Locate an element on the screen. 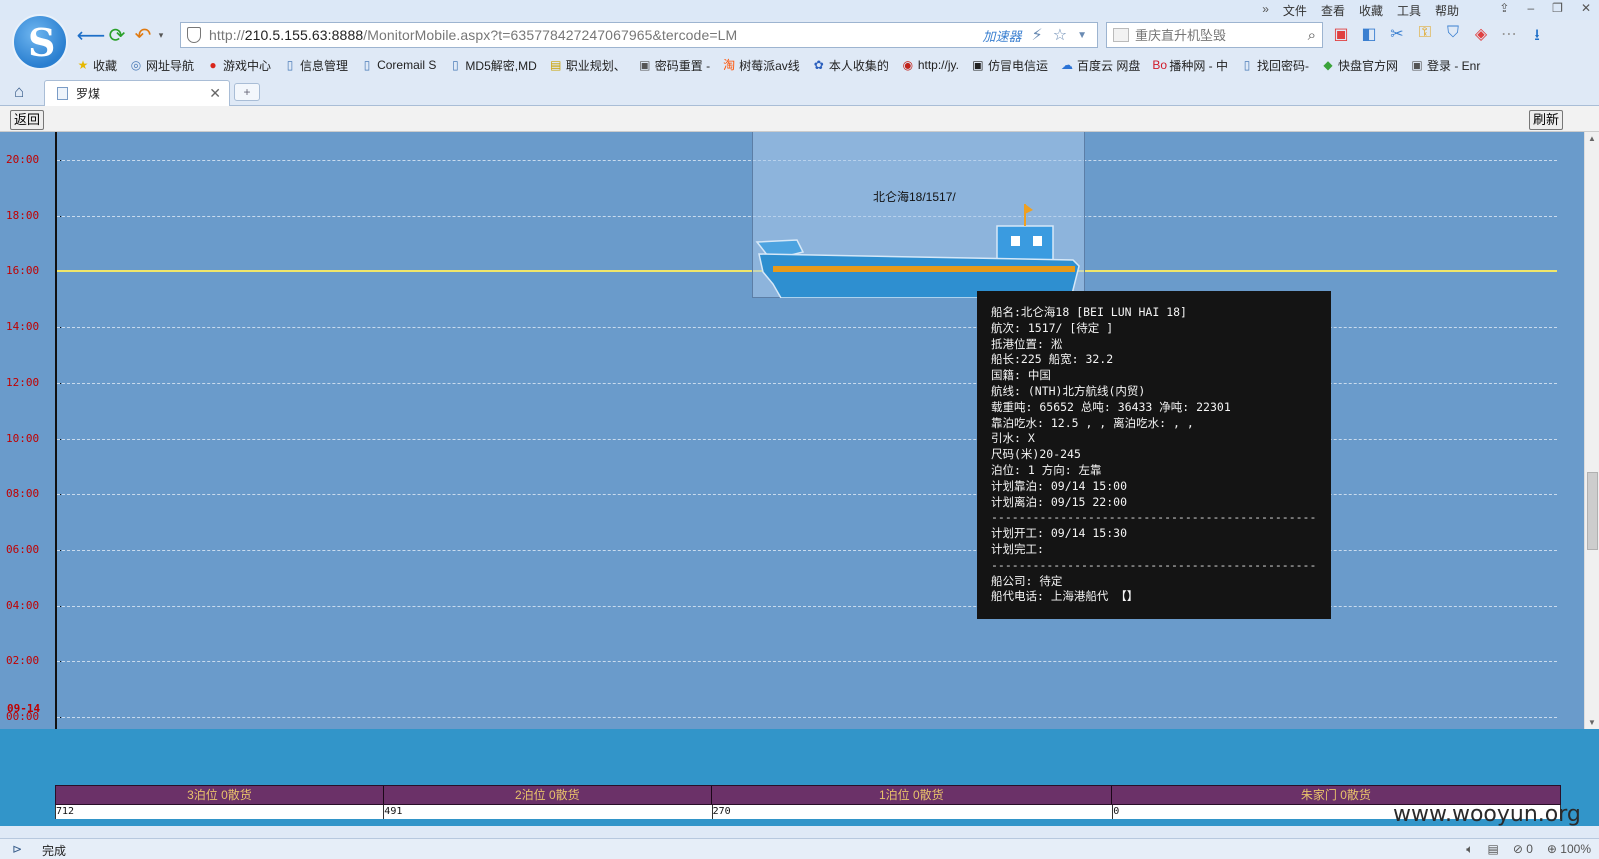  window-controls: ⇪ – ❐ ✕ is located at coordinates (1545, 8).